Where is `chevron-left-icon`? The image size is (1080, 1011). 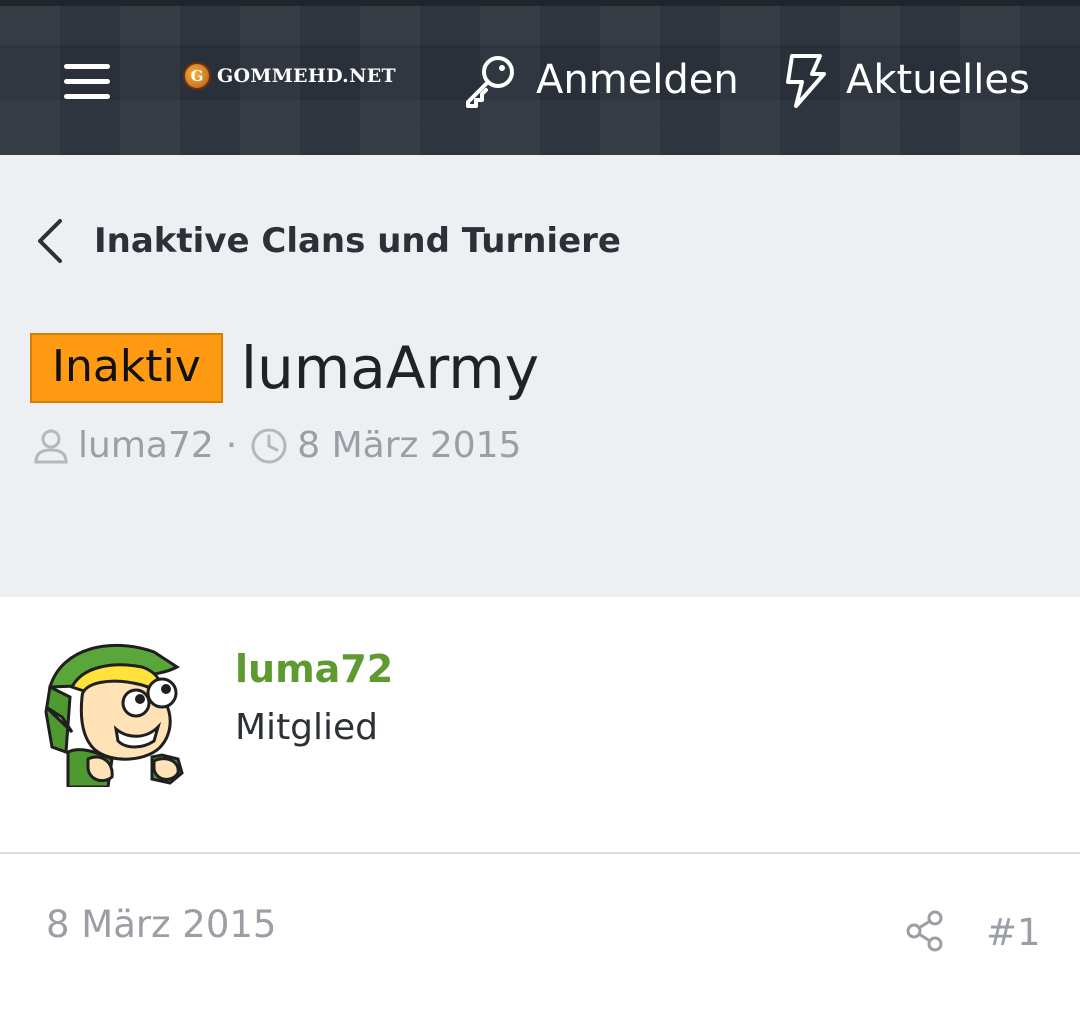 chevron-left-icon is located at coordinates (50, 241).